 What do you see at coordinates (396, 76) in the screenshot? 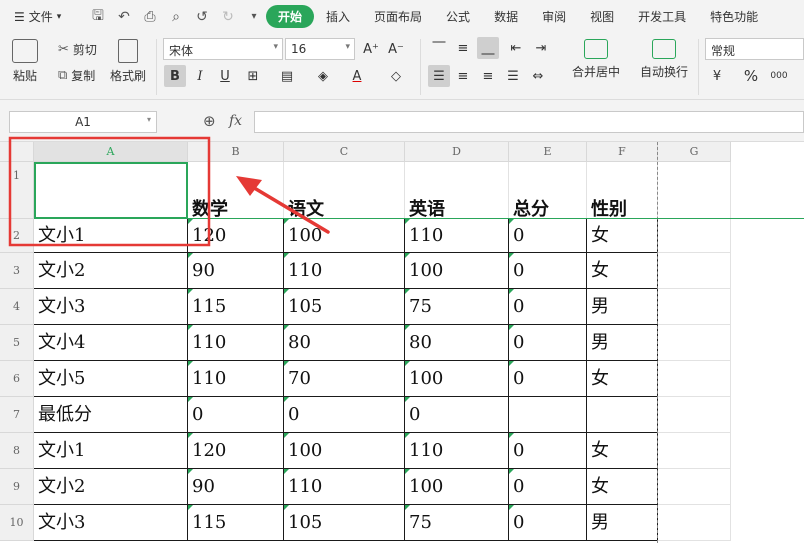
I see `clear-format-icon: ◇` at bounding box center [396, 76].